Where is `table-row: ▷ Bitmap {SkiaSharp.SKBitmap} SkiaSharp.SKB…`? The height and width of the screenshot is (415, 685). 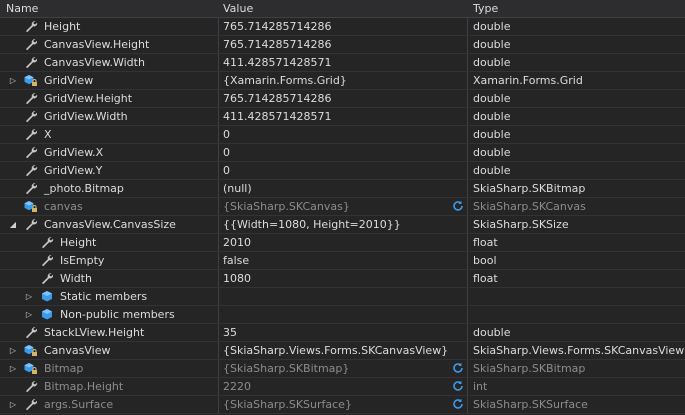
table-row: ▷ Bitmap {SkiaSharp.SKBitmap} SkiaSharp.SKB… is located at coordinates (342, 369).